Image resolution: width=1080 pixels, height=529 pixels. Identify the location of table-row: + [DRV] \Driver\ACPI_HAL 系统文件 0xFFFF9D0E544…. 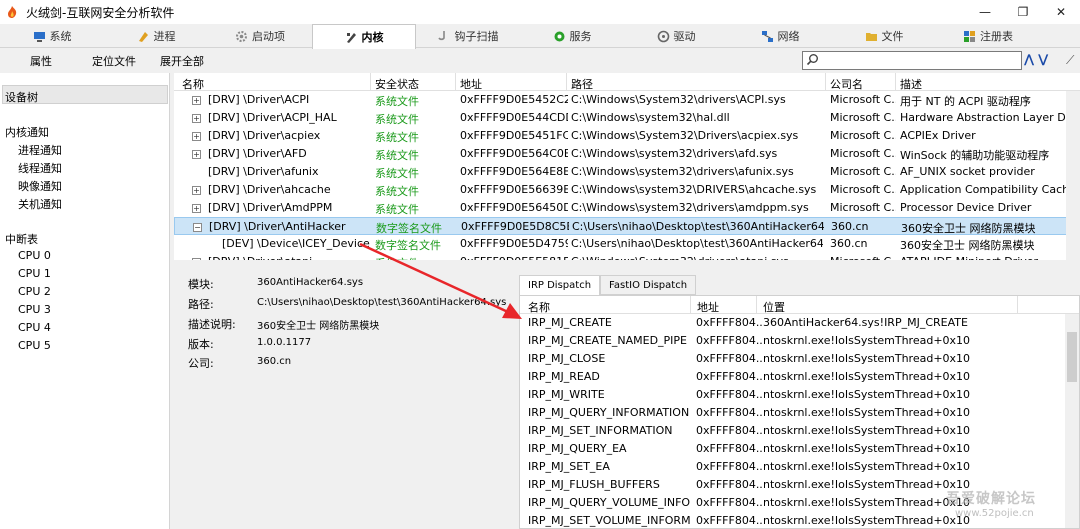
(627, 118).